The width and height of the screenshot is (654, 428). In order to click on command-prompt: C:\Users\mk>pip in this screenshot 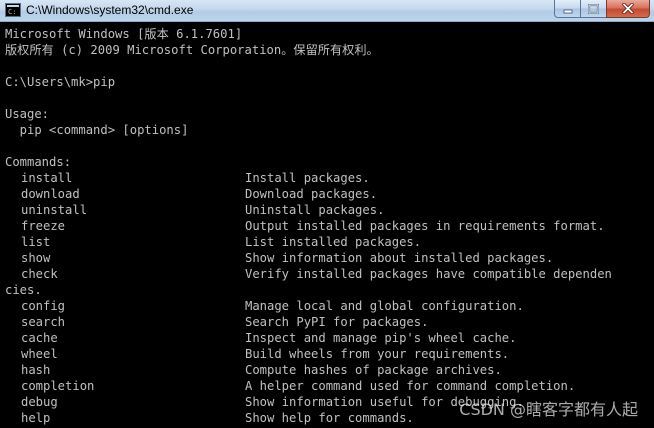, I will do `click(60, 82)`.